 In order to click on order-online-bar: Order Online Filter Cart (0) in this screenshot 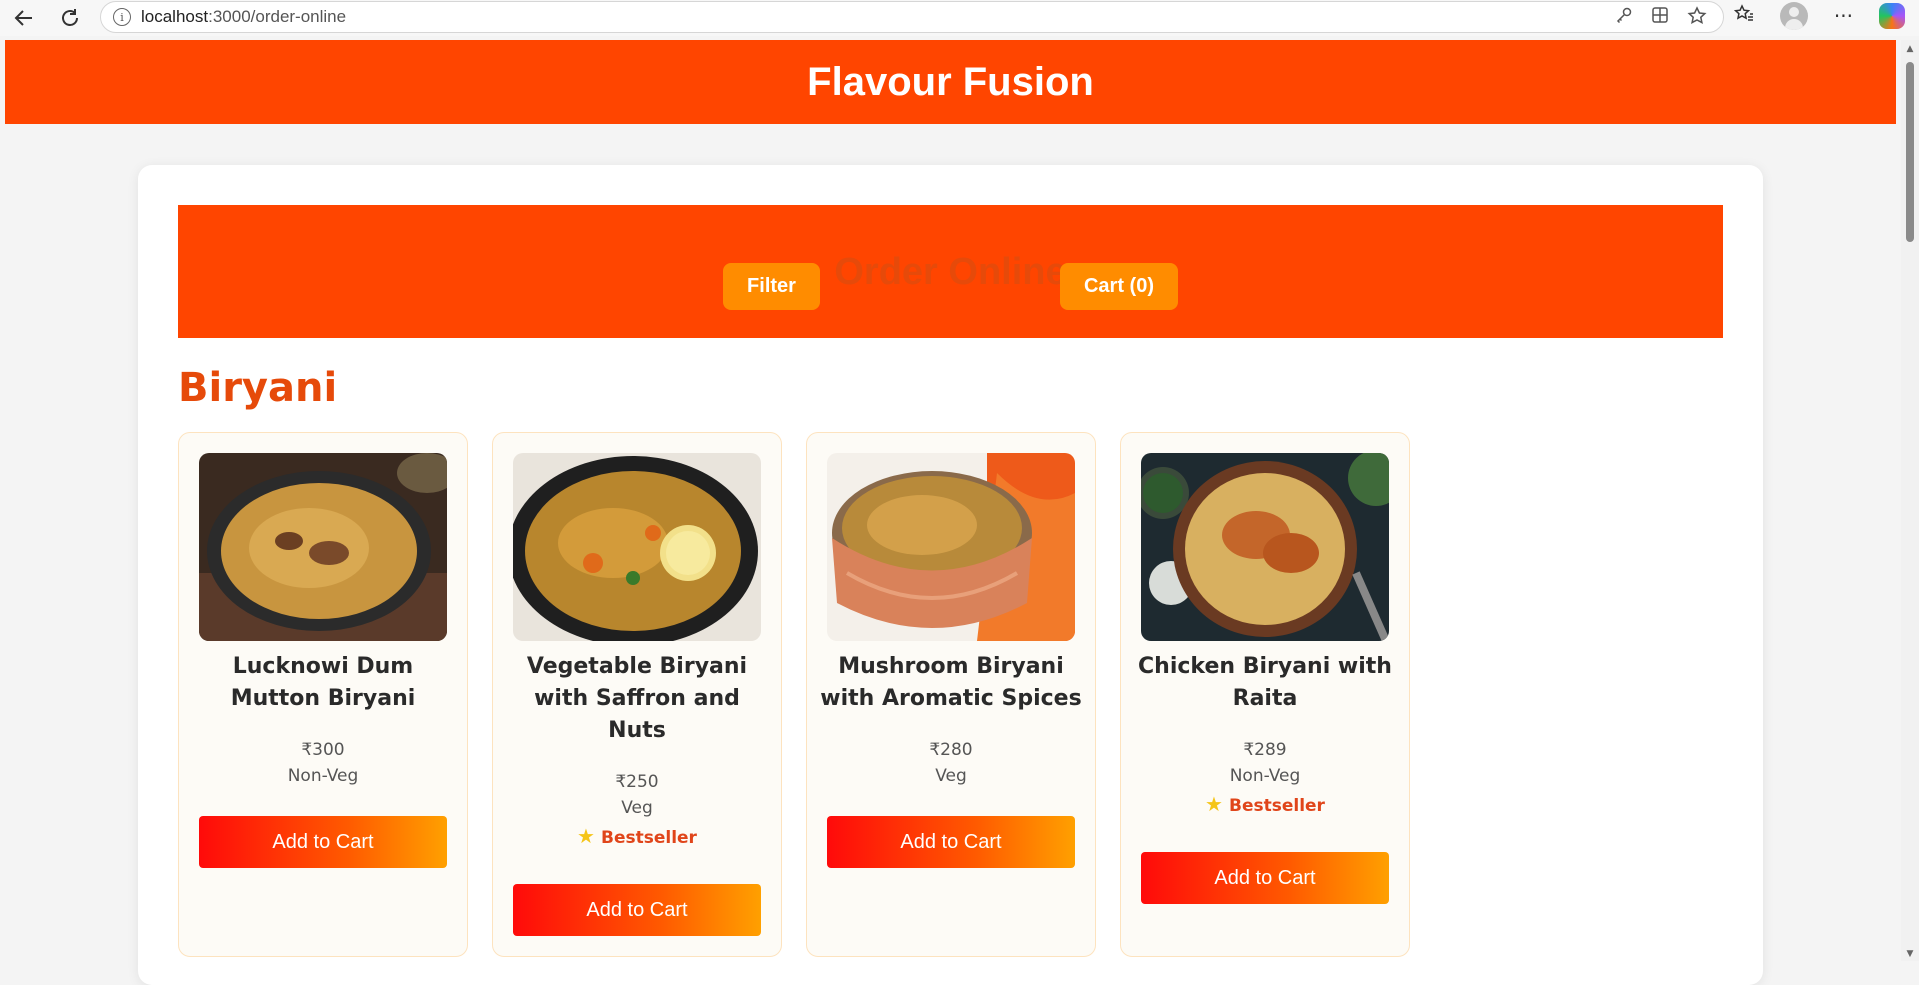, I will do `click(950, 271)`.